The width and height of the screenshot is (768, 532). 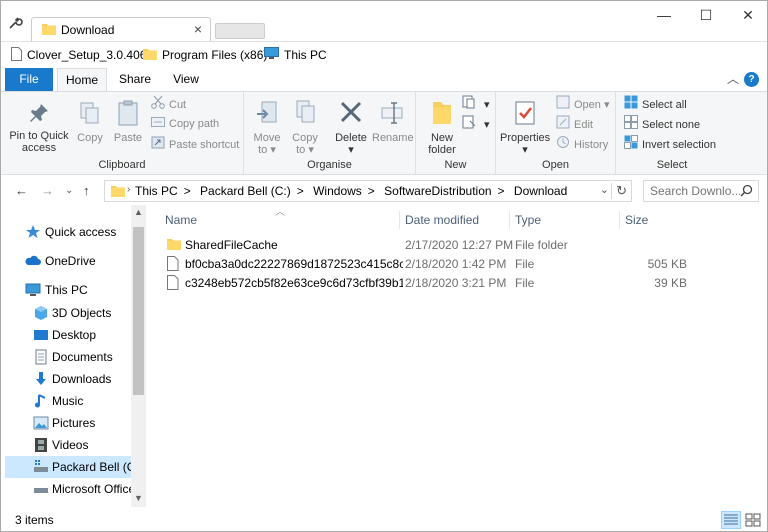 What do you see at coordinates (82, 80) in the screenshot?
I see `tab-home: Home` at bounding box center [82, 80].